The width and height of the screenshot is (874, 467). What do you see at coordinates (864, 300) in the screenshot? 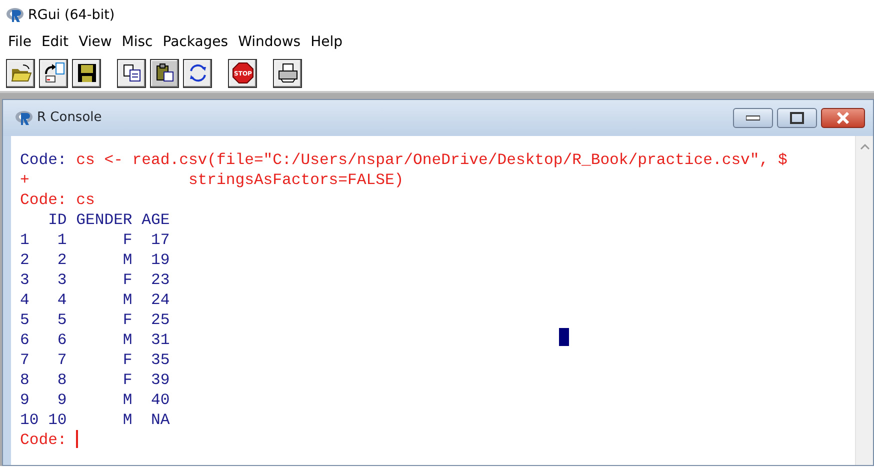
I see `scrollbar` at bounding box center [864, 300].